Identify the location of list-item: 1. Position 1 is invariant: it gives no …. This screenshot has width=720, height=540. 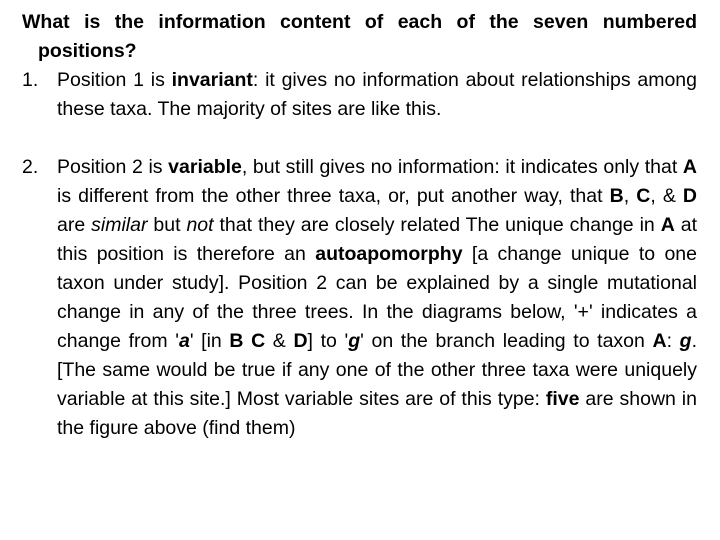
(359, 95).